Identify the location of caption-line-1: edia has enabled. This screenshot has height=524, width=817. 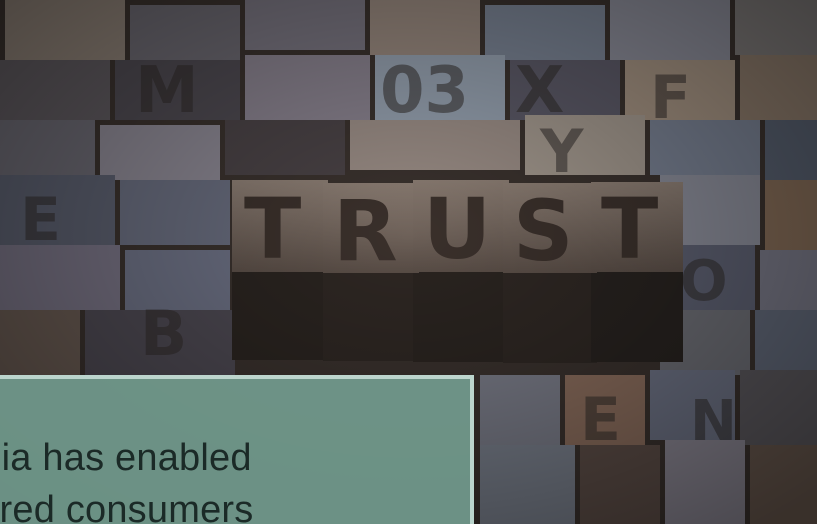
(126, 458).